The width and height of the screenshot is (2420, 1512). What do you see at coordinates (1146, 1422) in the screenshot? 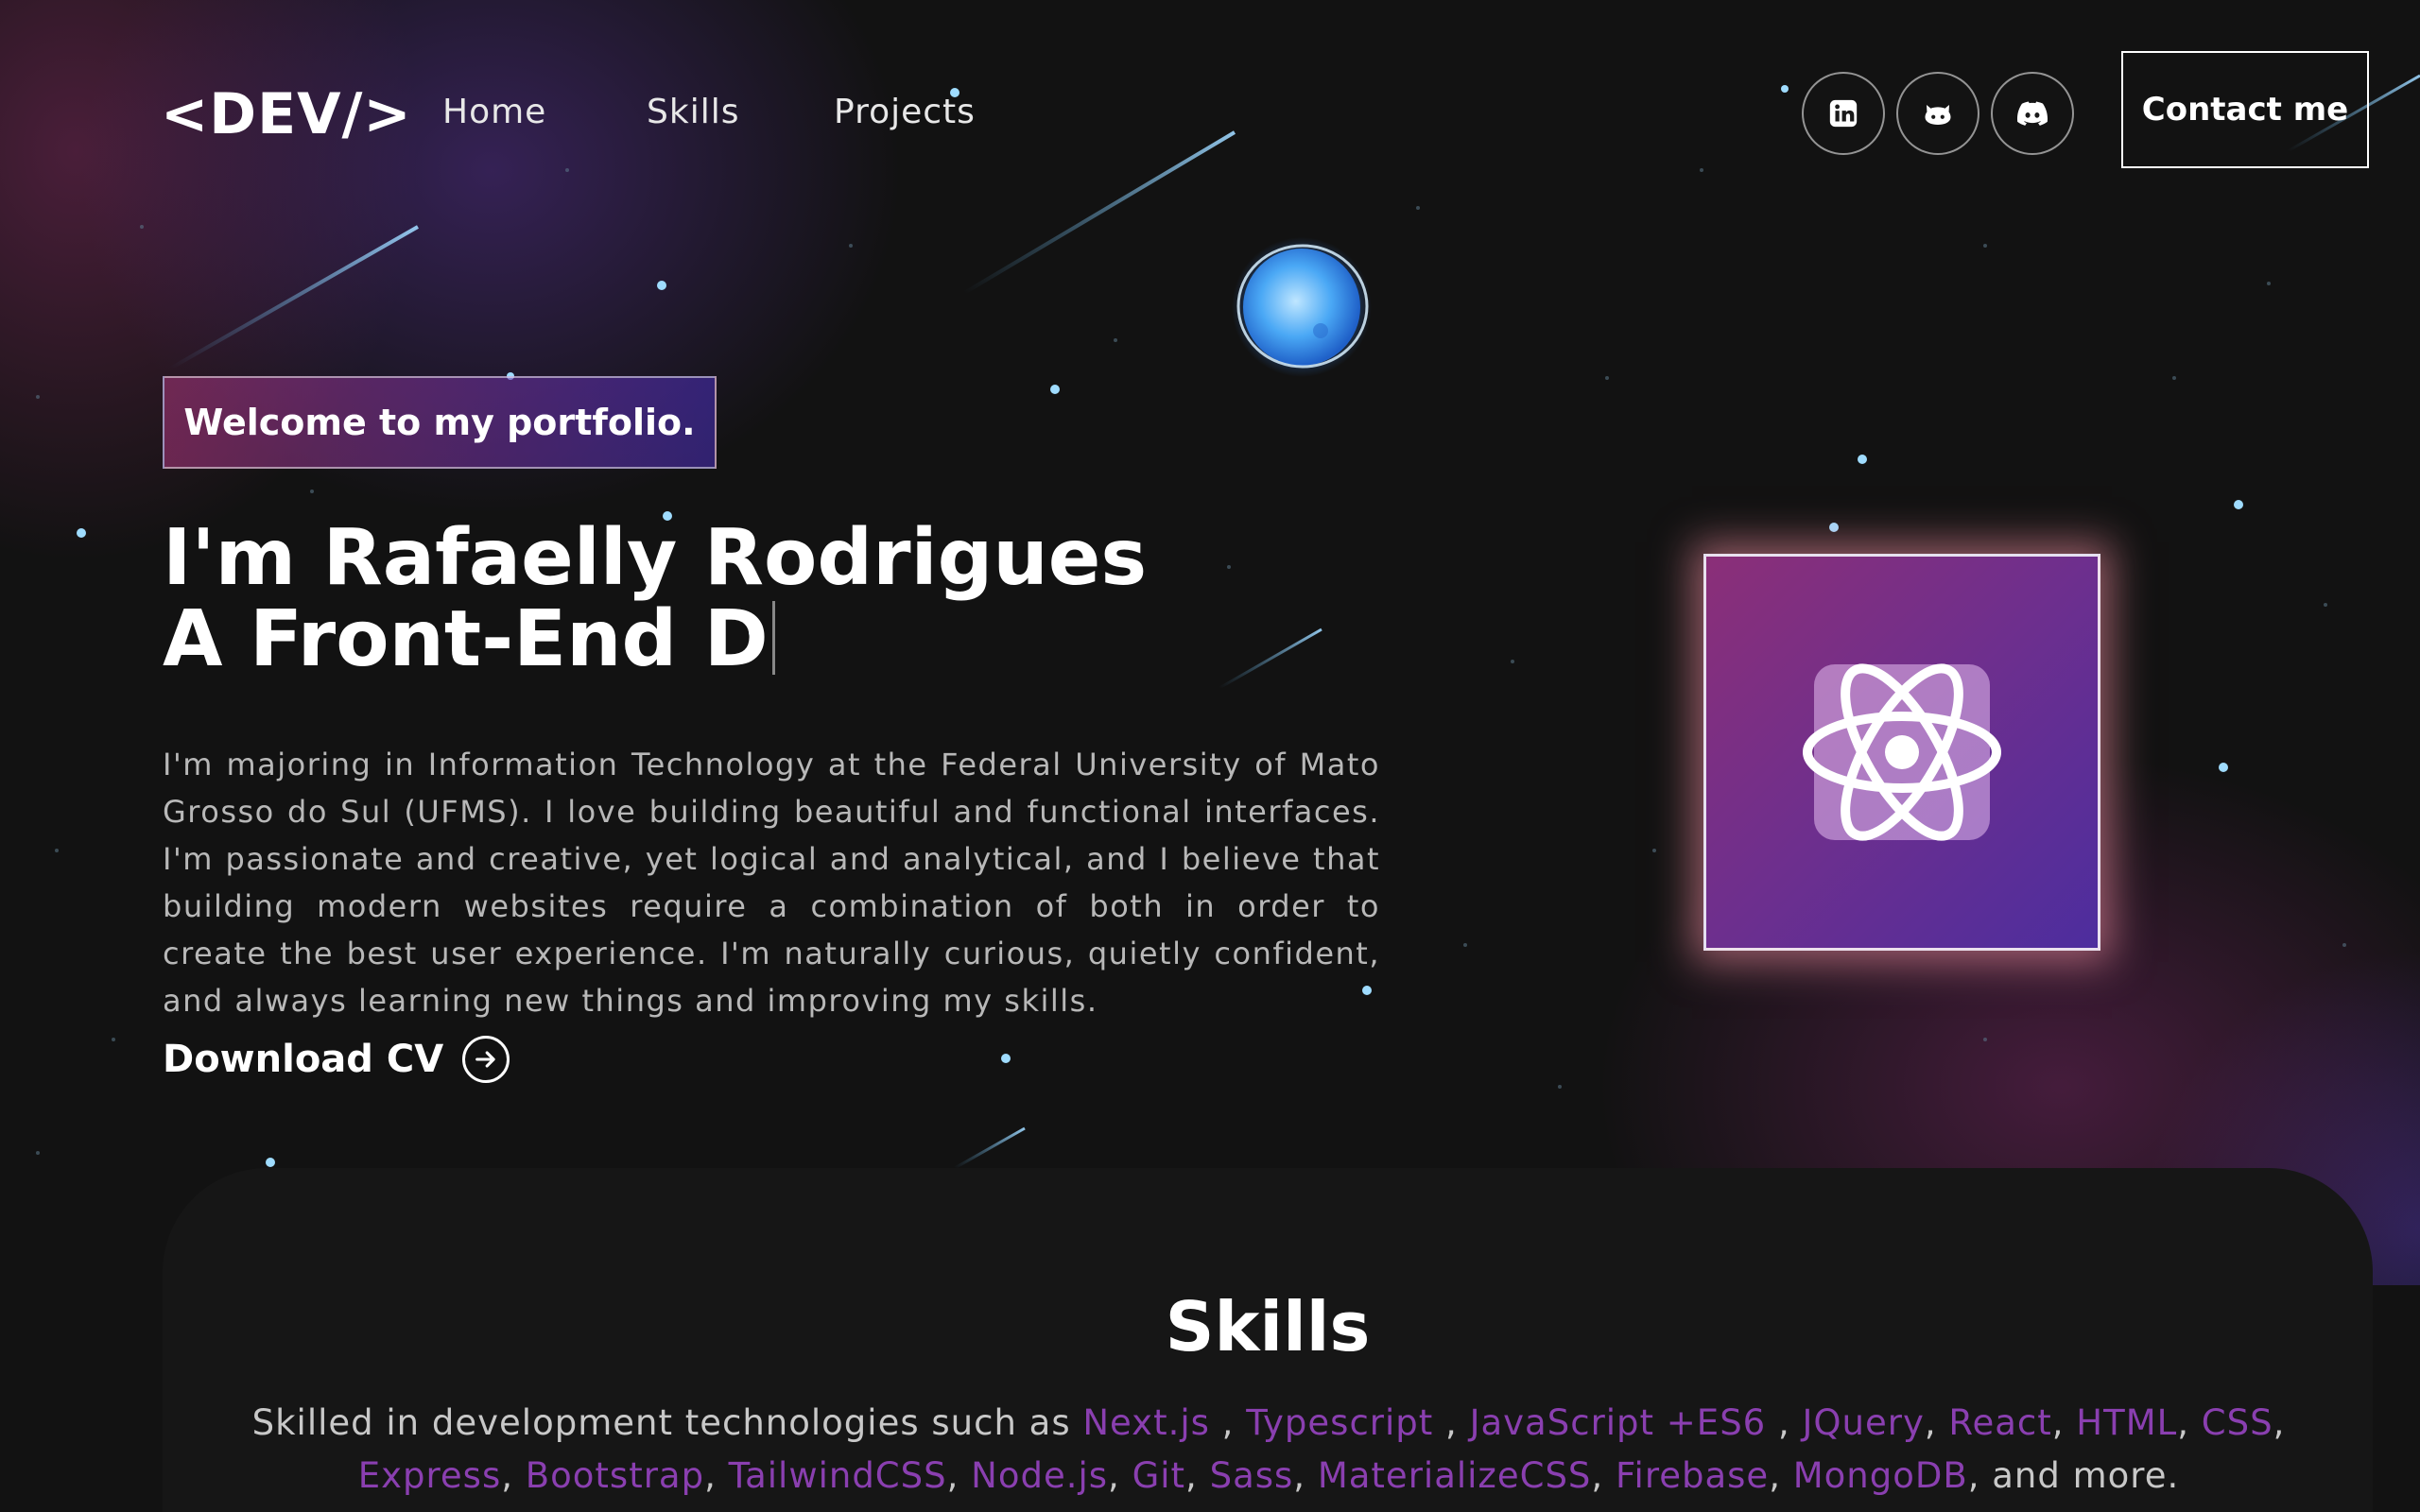
I see `tech-nextjs: Next.js` at bounding box center [1146, 1422].